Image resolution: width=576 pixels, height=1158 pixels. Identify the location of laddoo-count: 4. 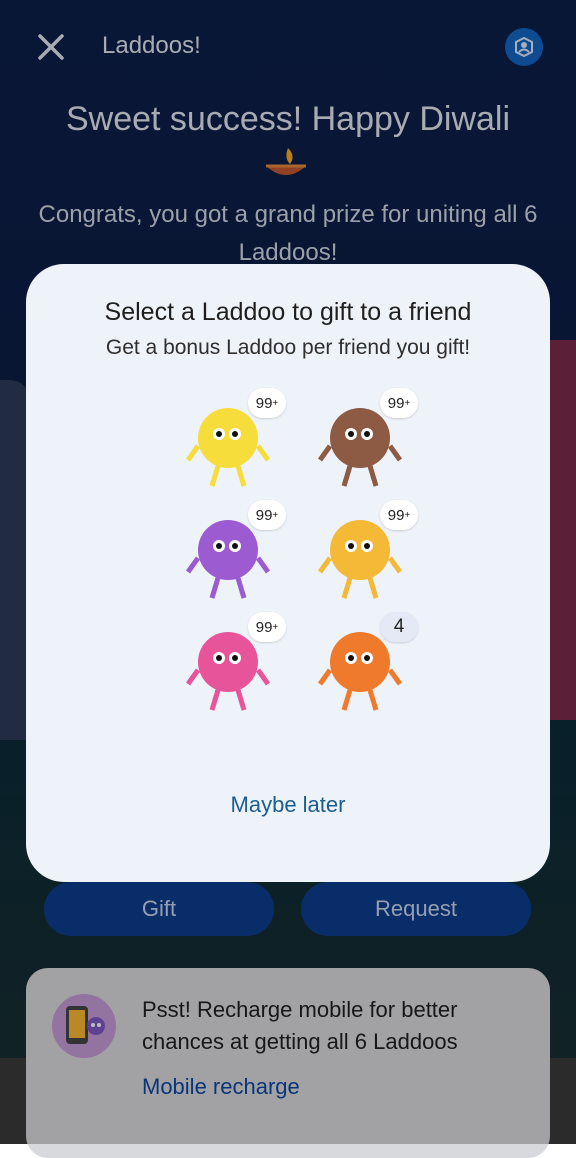
(399, 626).